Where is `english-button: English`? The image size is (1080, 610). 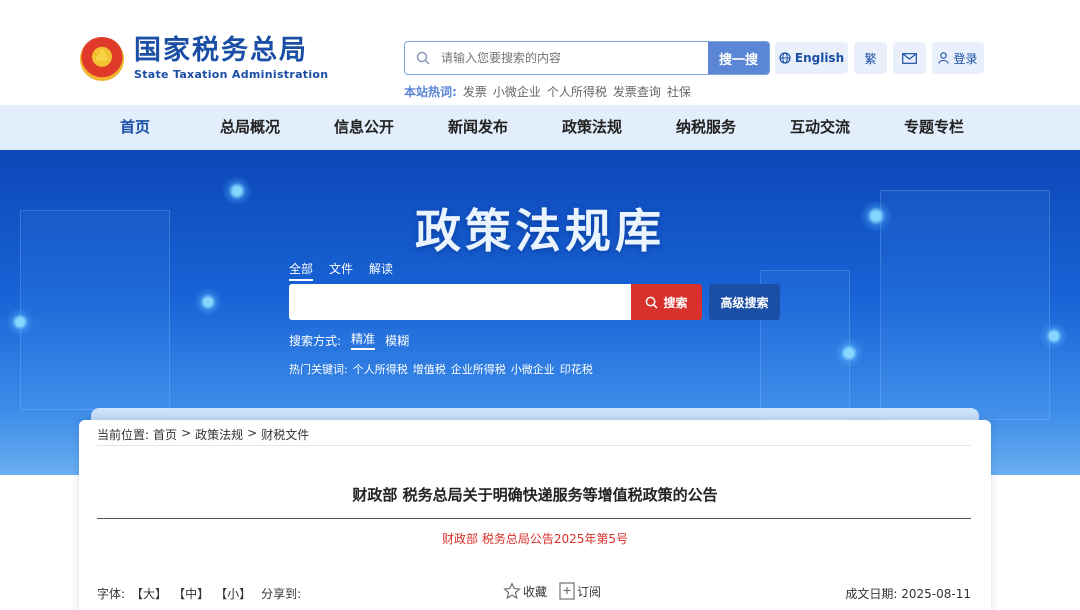
english-button: English is located at coordinates (811, 58).